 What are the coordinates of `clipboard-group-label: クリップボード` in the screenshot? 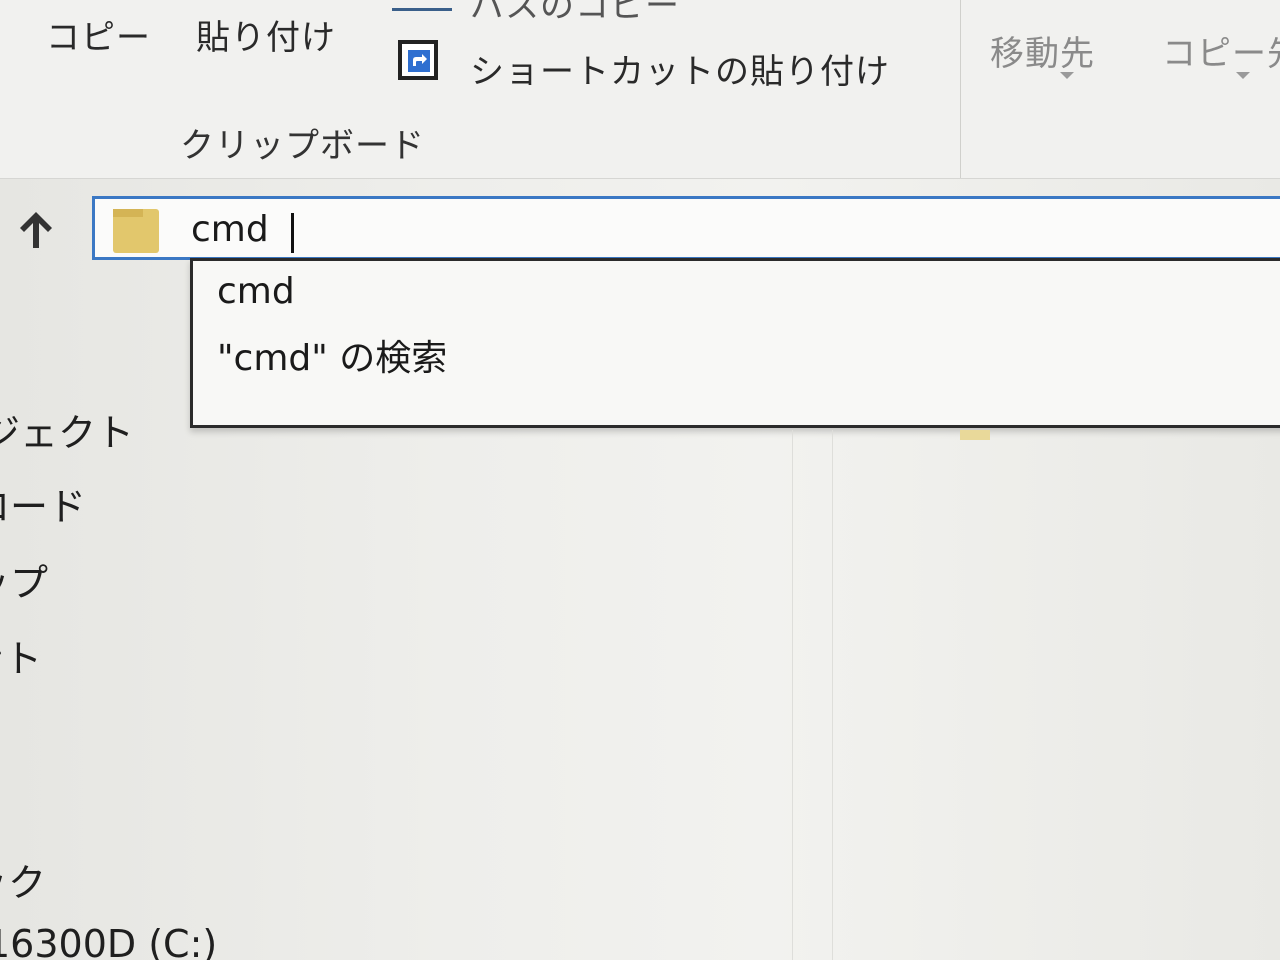 It's located at (302, 146).